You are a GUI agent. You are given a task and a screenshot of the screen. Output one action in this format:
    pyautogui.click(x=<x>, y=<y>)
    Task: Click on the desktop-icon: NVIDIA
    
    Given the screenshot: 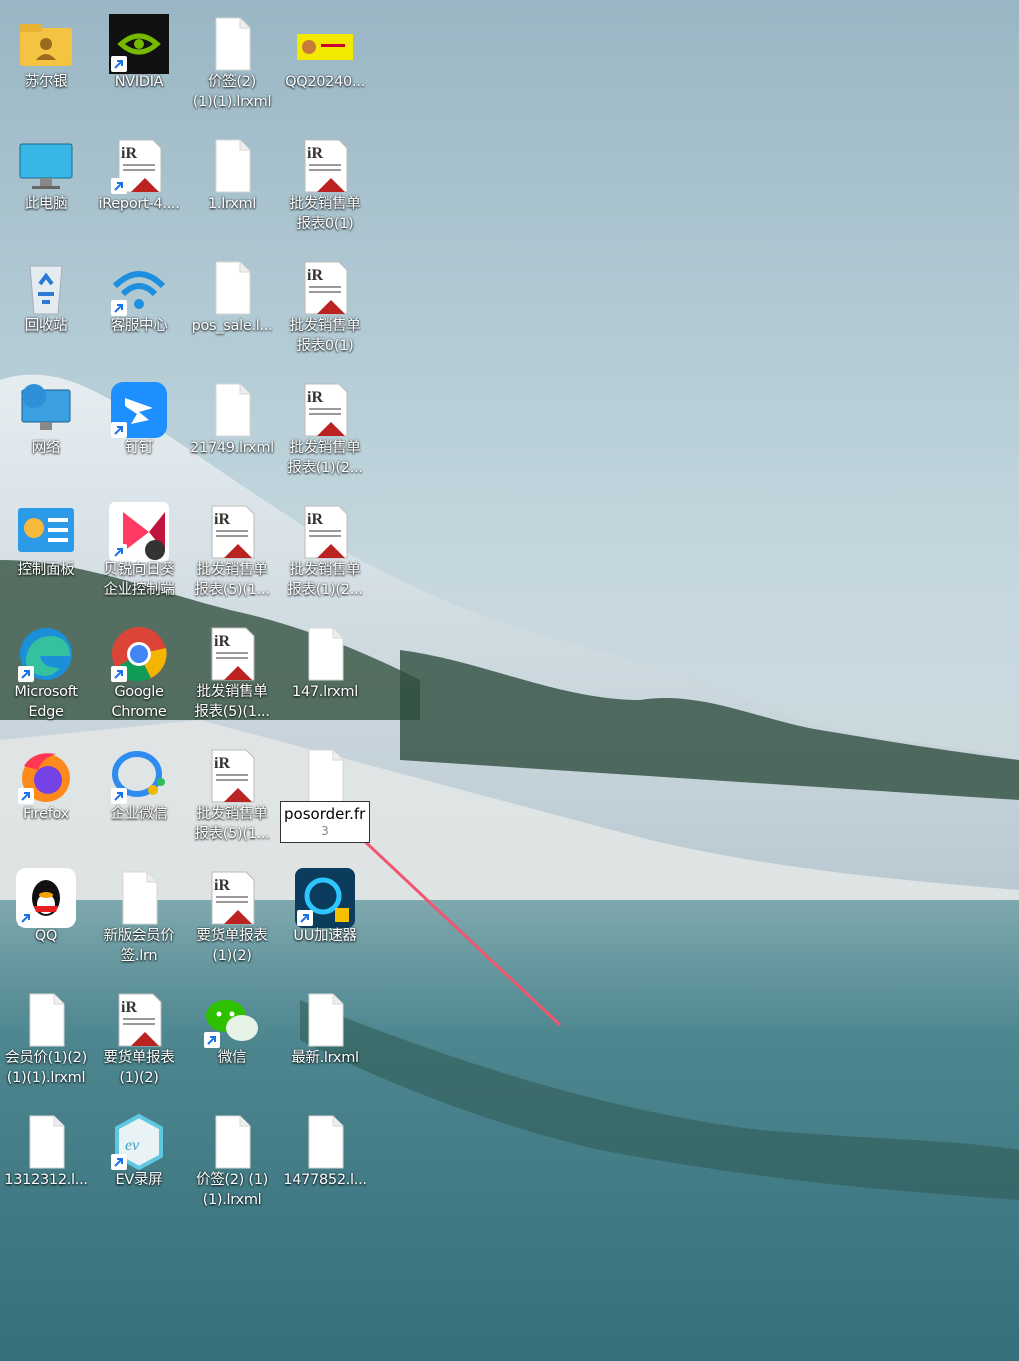 What is the action you would take?
    pyautogui.click(x=139, y=67)
    